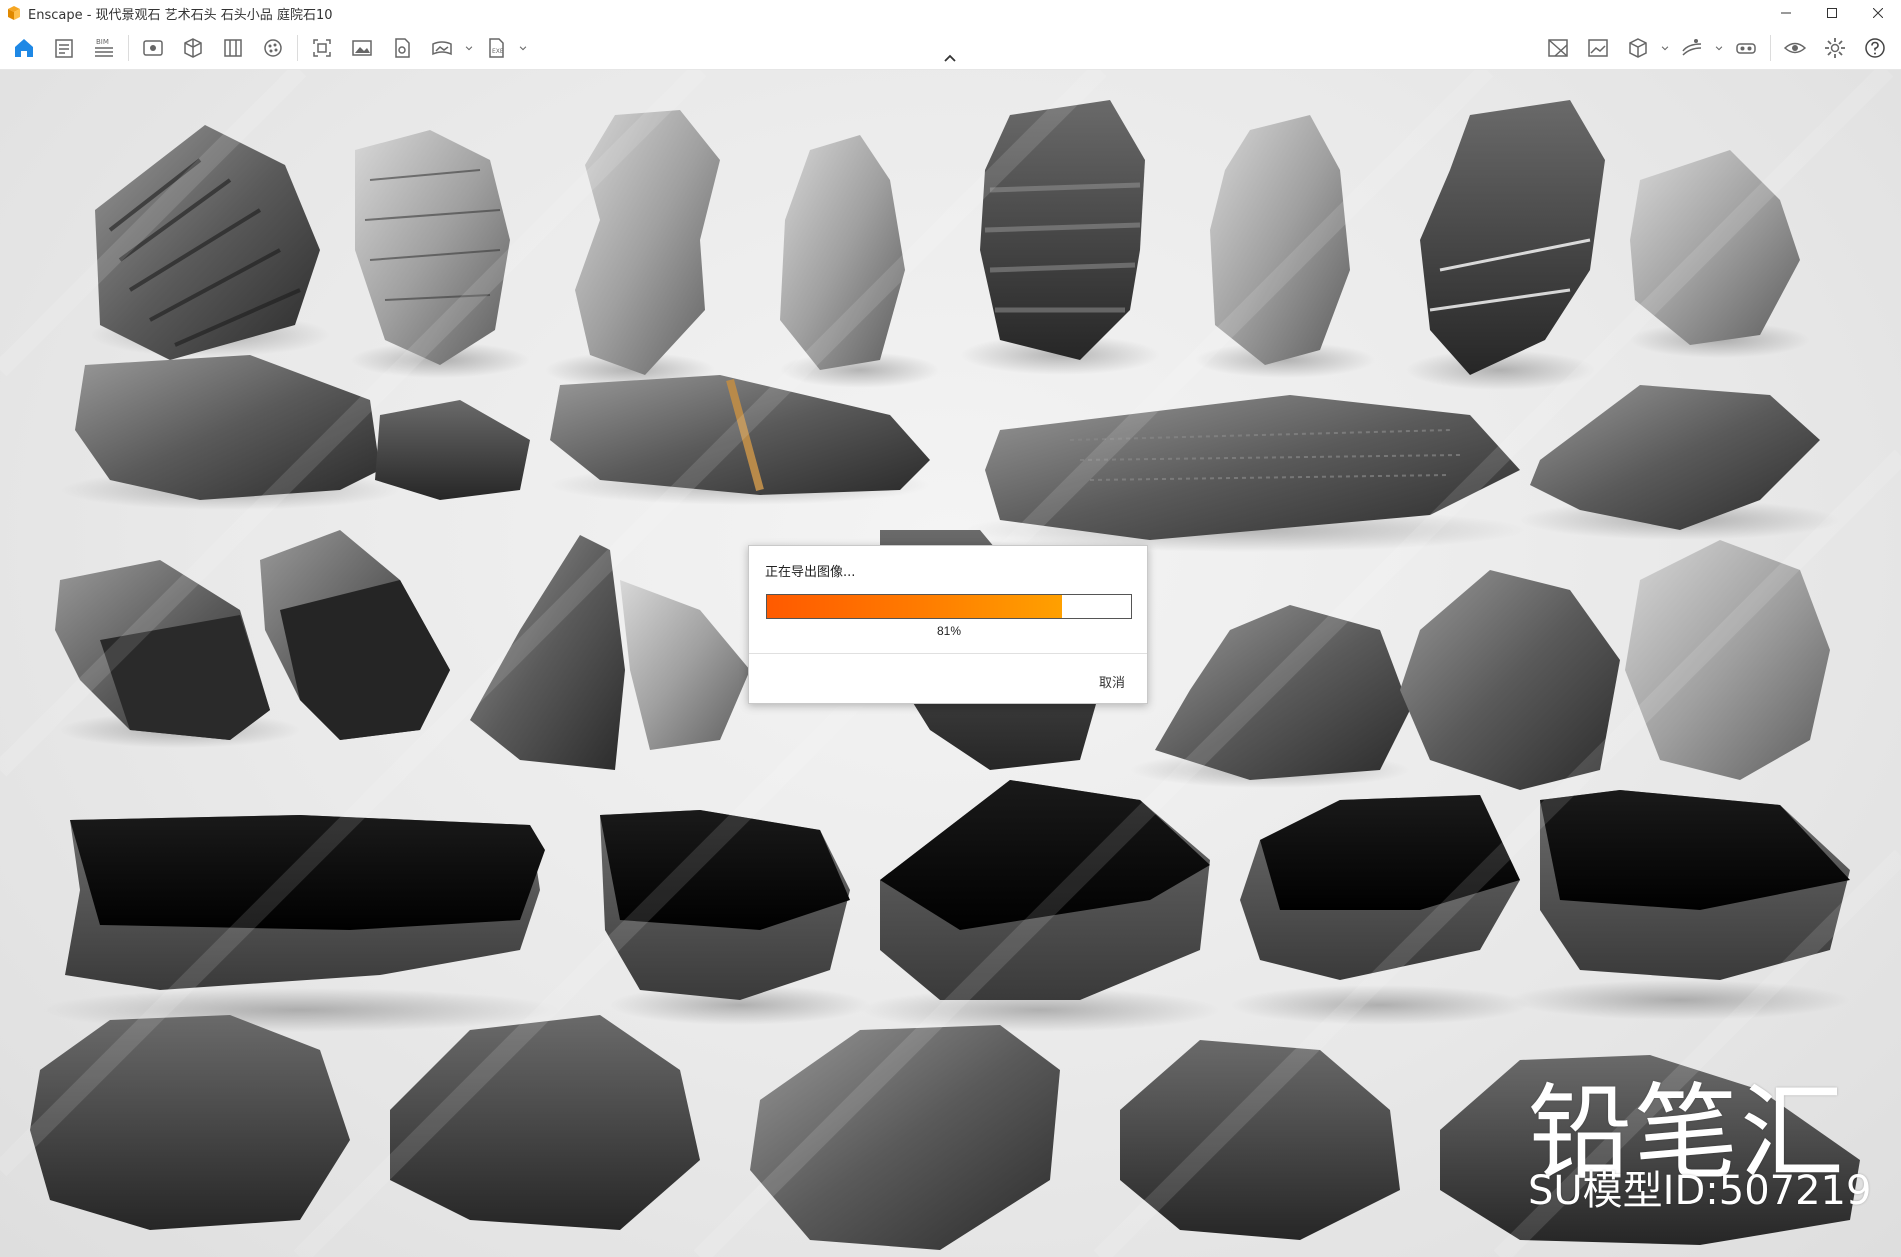  I want to click on box-button, so click(193, 48).